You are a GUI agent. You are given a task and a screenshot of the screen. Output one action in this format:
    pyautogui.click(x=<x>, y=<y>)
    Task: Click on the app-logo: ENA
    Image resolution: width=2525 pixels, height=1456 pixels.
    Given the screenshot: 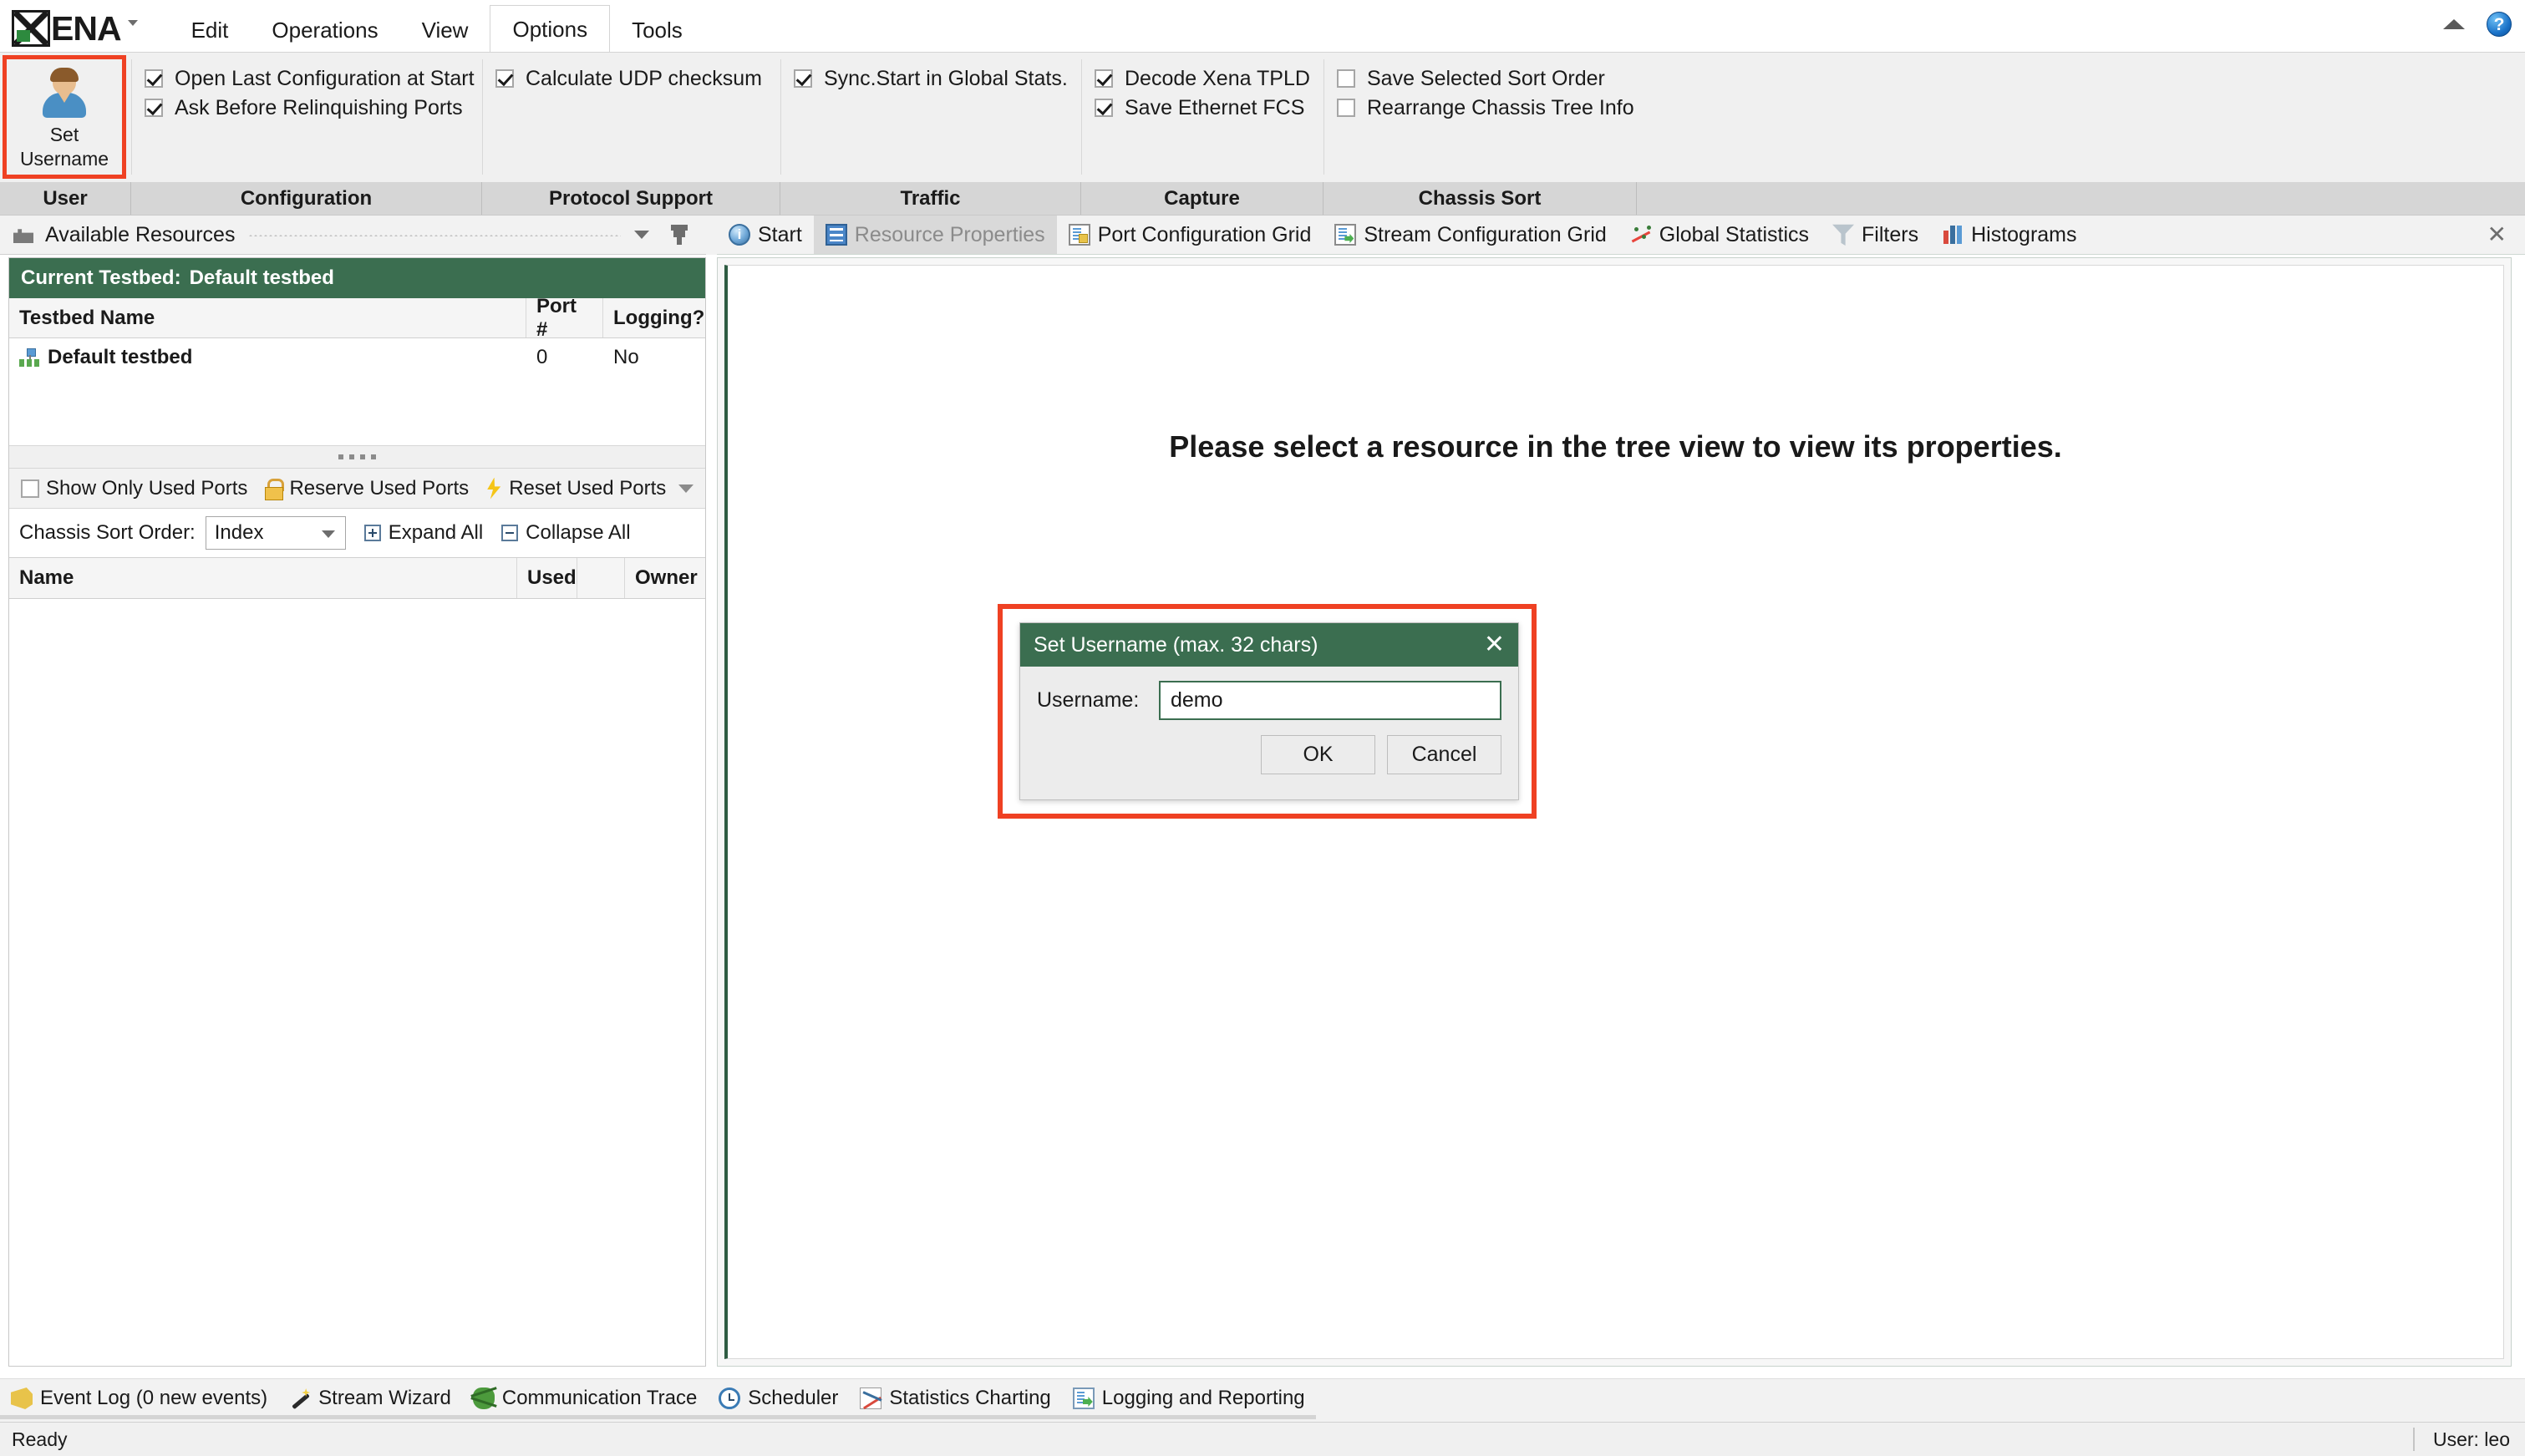 What is the action you would take?
    pyautogui.click(x=75, y=28)
    